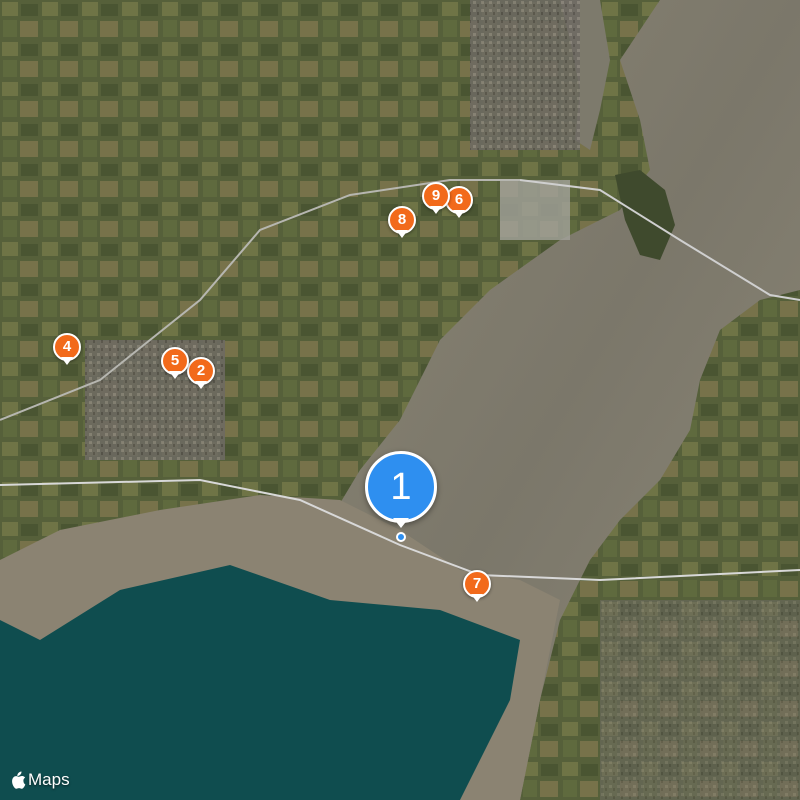 The image size is (800, 800). I want to click on maps-attribution: Maps, so click(40, 780).